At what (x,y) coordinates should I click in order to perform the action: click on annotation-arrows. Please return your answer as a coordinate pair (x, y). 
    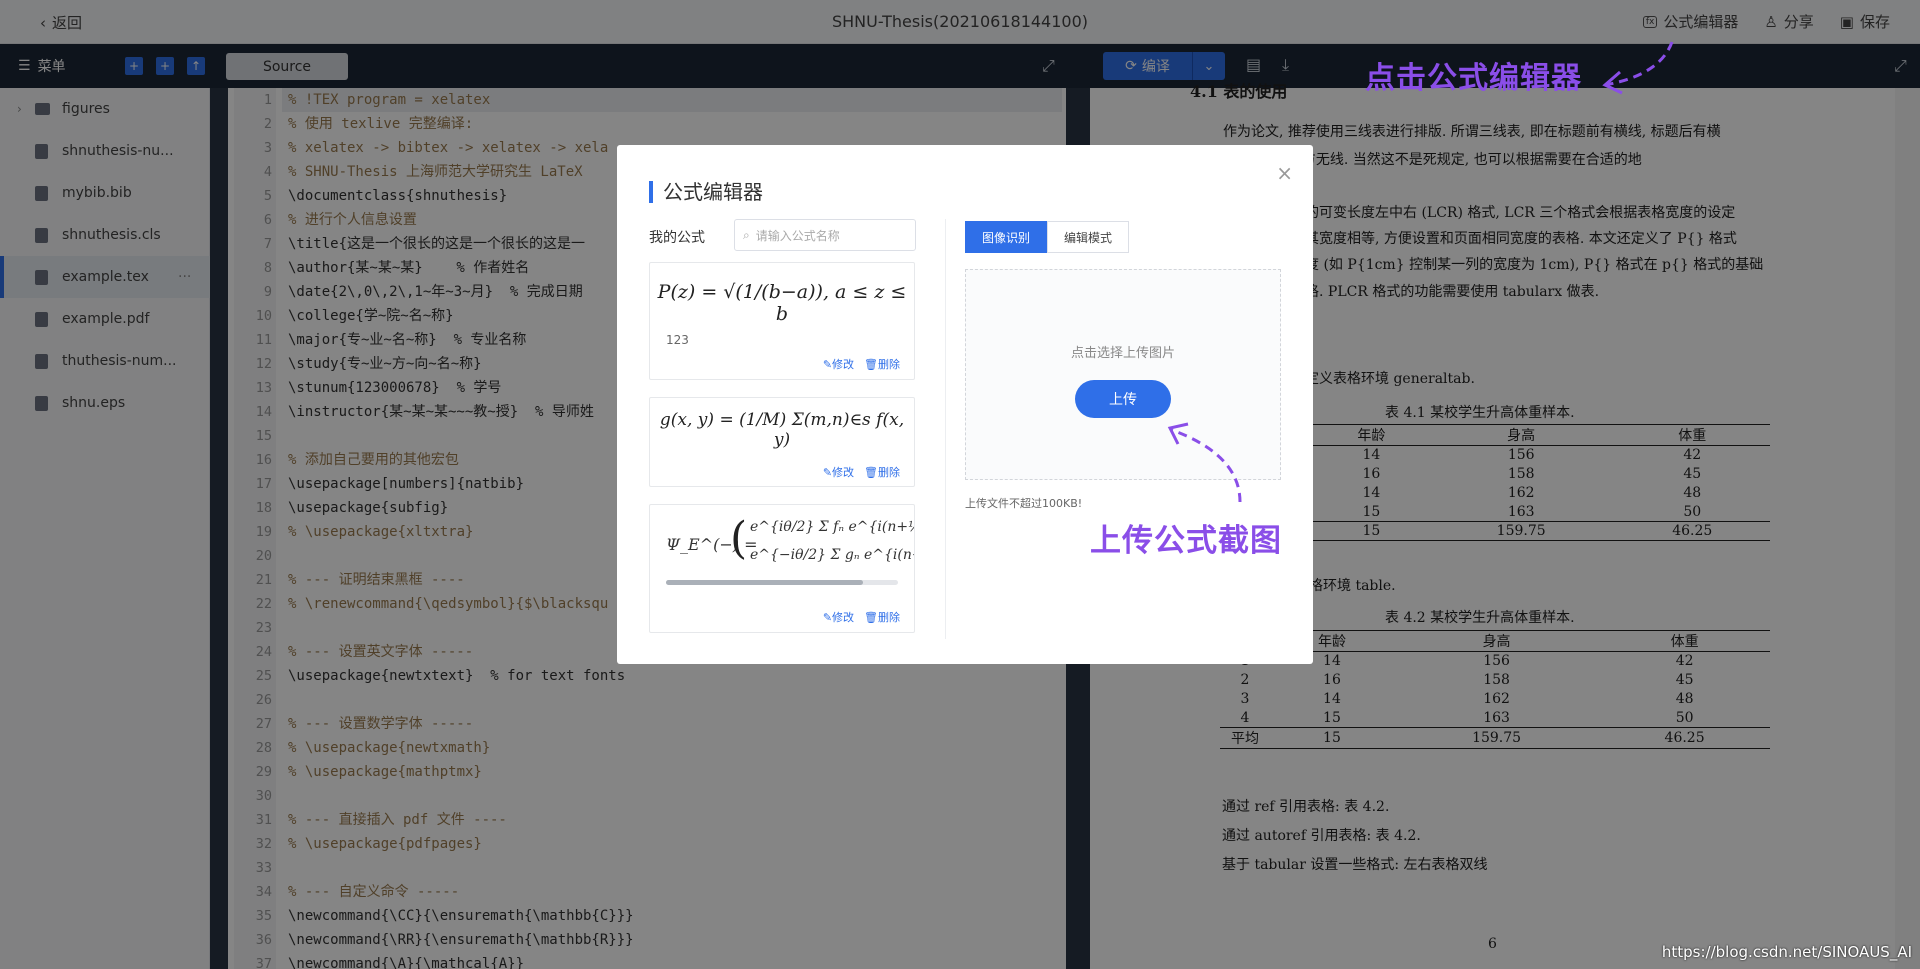
    Looking at the image, I should click on (1420, 272).